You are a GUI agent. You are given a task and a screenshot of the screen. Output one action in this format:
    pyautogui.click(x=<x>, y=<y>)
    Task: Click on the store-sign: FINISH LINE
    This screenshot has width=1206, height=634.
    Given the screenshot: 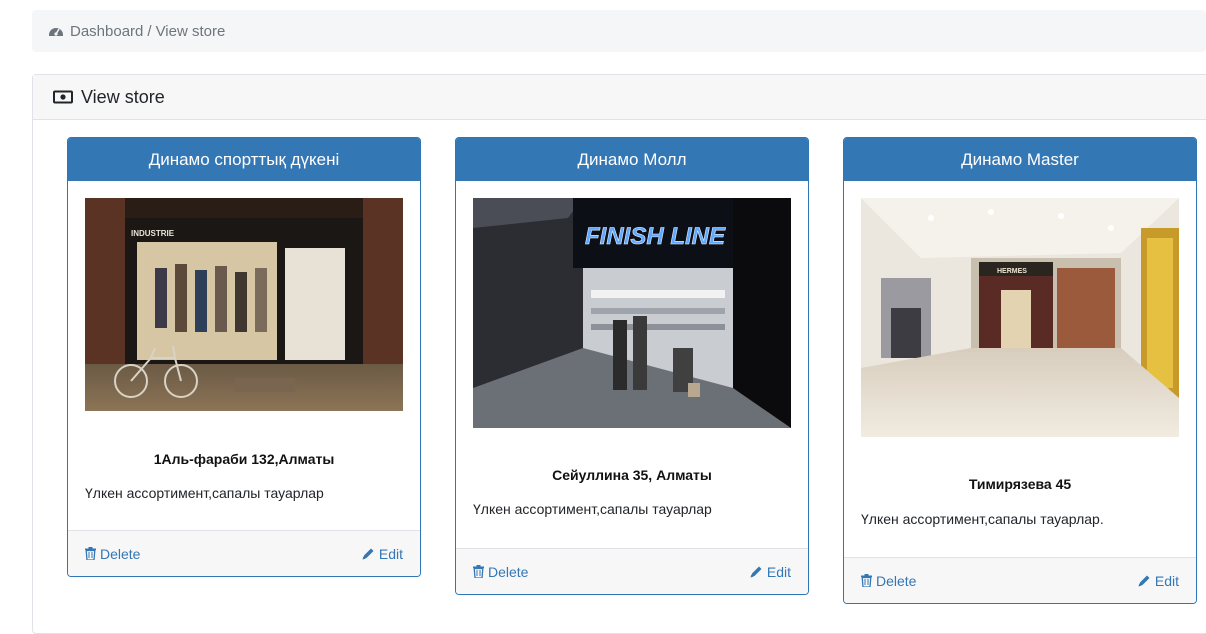 What is the action you would take?
    pyautogui.click(x=655, y=236)
    